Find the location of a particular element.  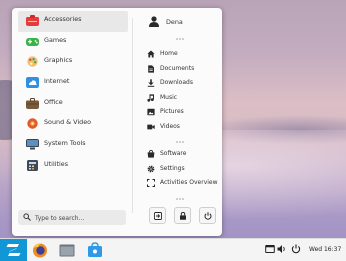

office-icon is located at coordinates (32, 103).